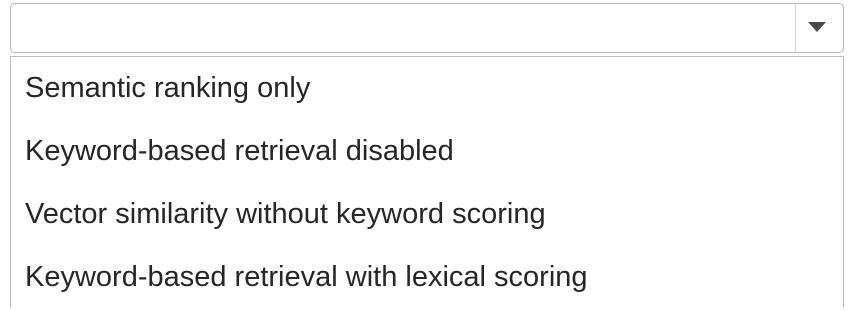 This screenshot has height=311, width=854. I want to click on chevron-down-icon, so click(817, 27).